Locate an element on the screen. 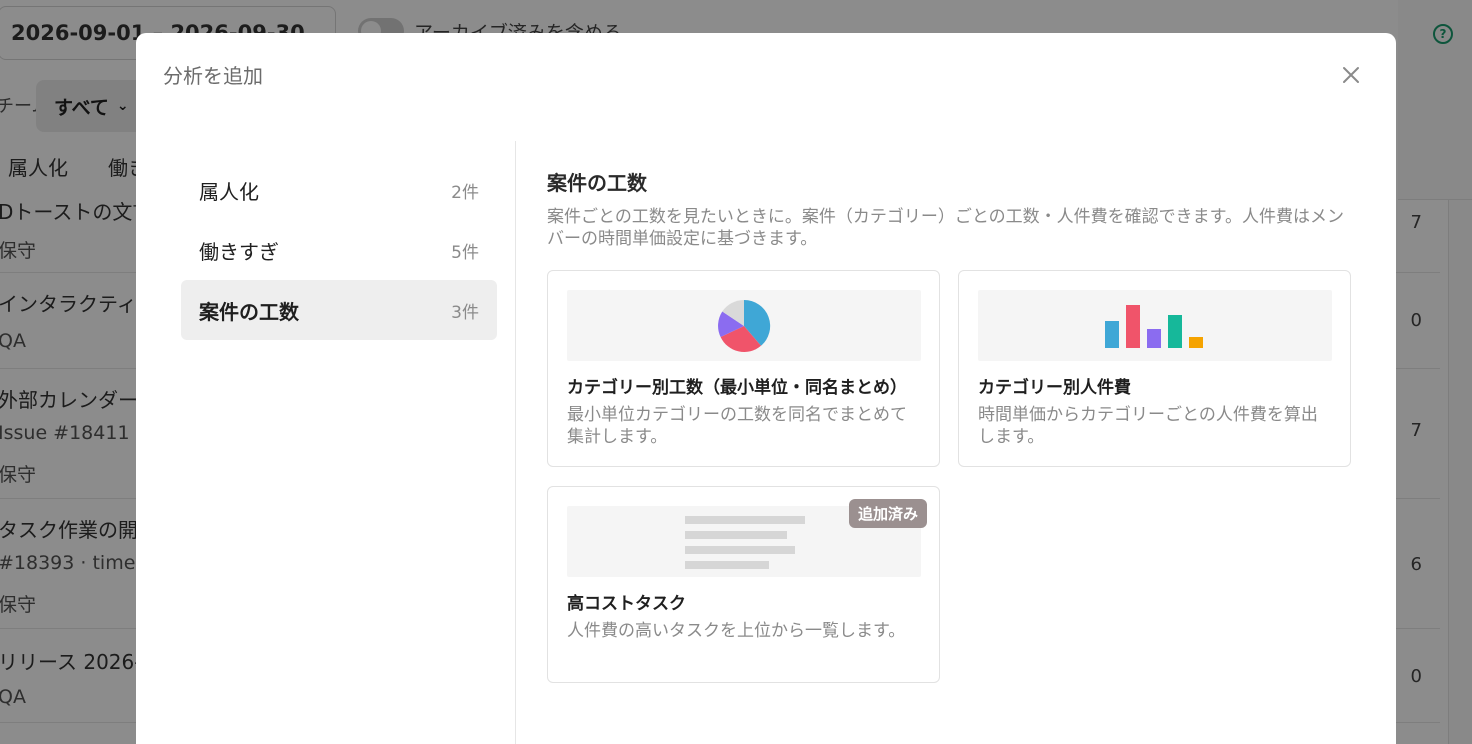 Image resolution: width=1472 pixels, height=744 pixels. close-icon is located at coordinates (1351, 75).